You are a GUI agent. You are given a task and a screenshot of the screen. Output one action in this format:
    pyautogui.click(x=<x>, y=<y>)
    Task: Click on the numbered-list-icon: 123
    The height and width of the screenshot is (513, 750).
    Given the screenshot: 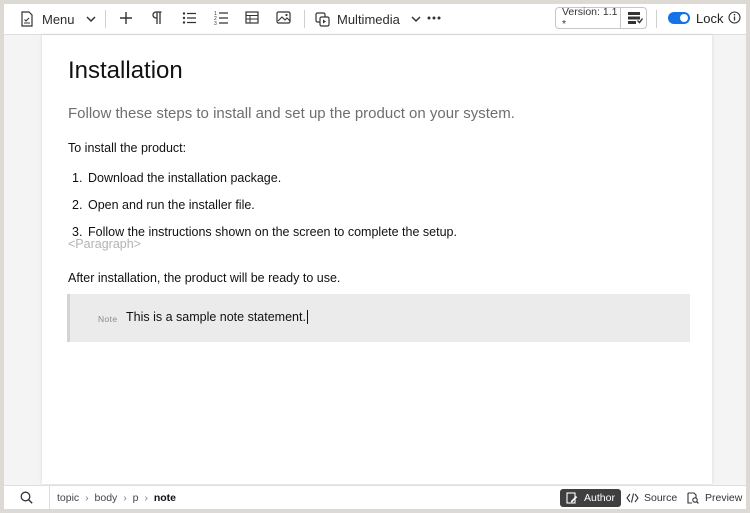 What is the action you would take?
    pyautogui.click(x=221, y=17)
    